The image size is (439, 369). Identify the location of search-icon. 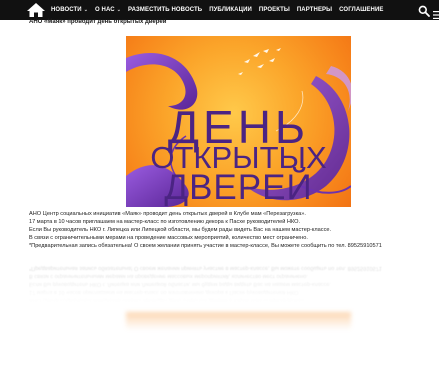
(424, 11).